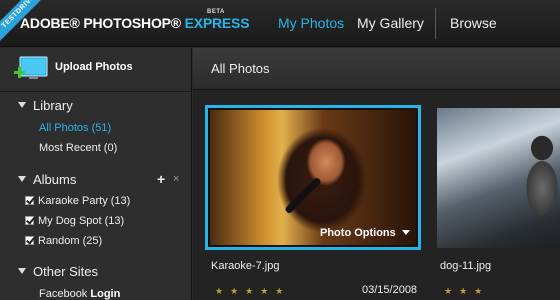  I want to click on main-header: All Photos, so click(376, 69).